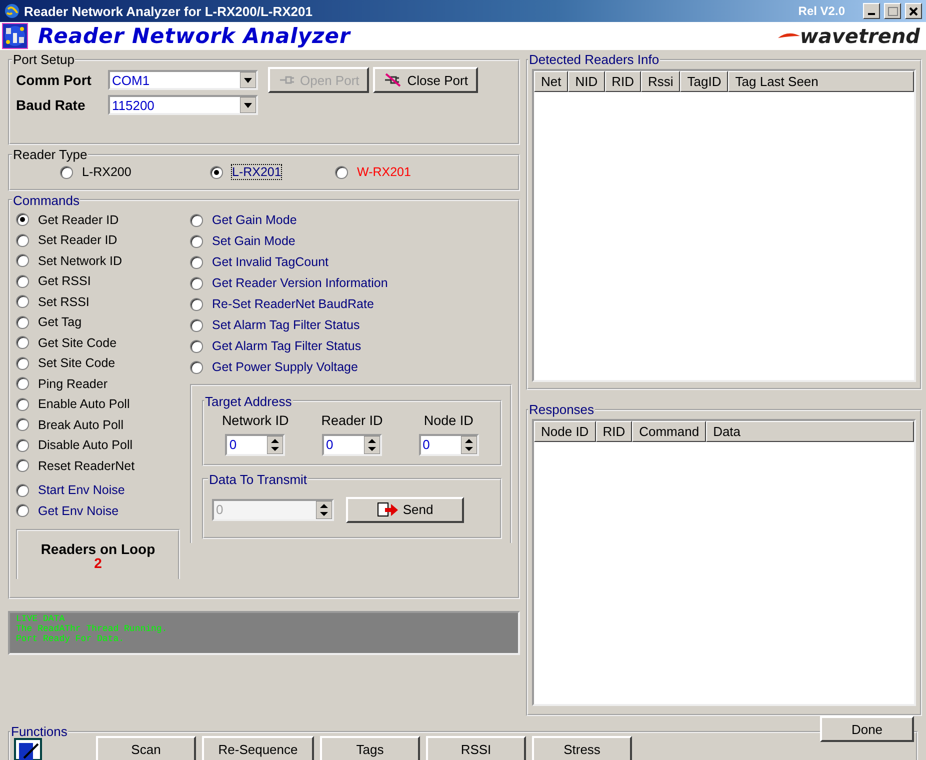 This screenshot has width=926, height=760. I want to click on radio-option: Re-Set ReaderNet BaudRate, so click(351, 304).